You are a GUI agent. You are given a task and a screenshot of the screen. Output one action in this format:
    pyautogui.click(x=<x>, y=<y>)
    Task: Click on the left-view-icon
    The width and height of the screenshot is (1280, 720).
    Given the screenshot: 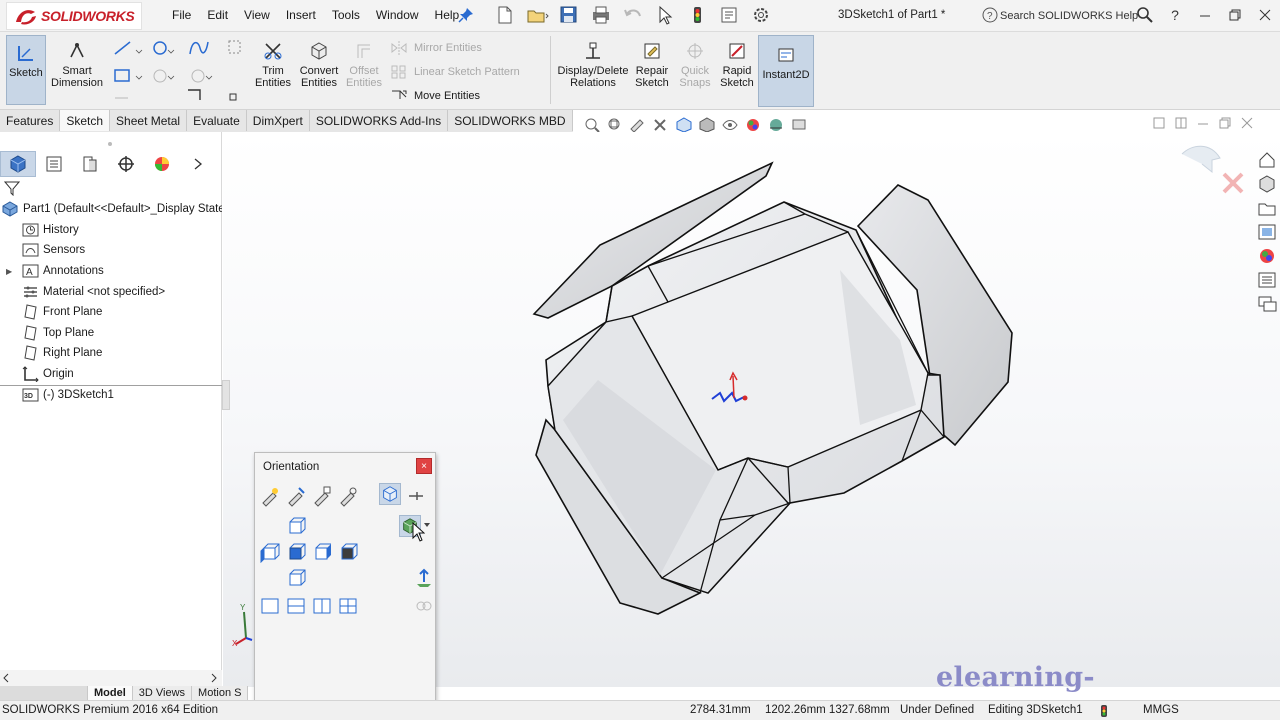 What is the action you would take?
    pyautogui.click(x=270, y=552)
    